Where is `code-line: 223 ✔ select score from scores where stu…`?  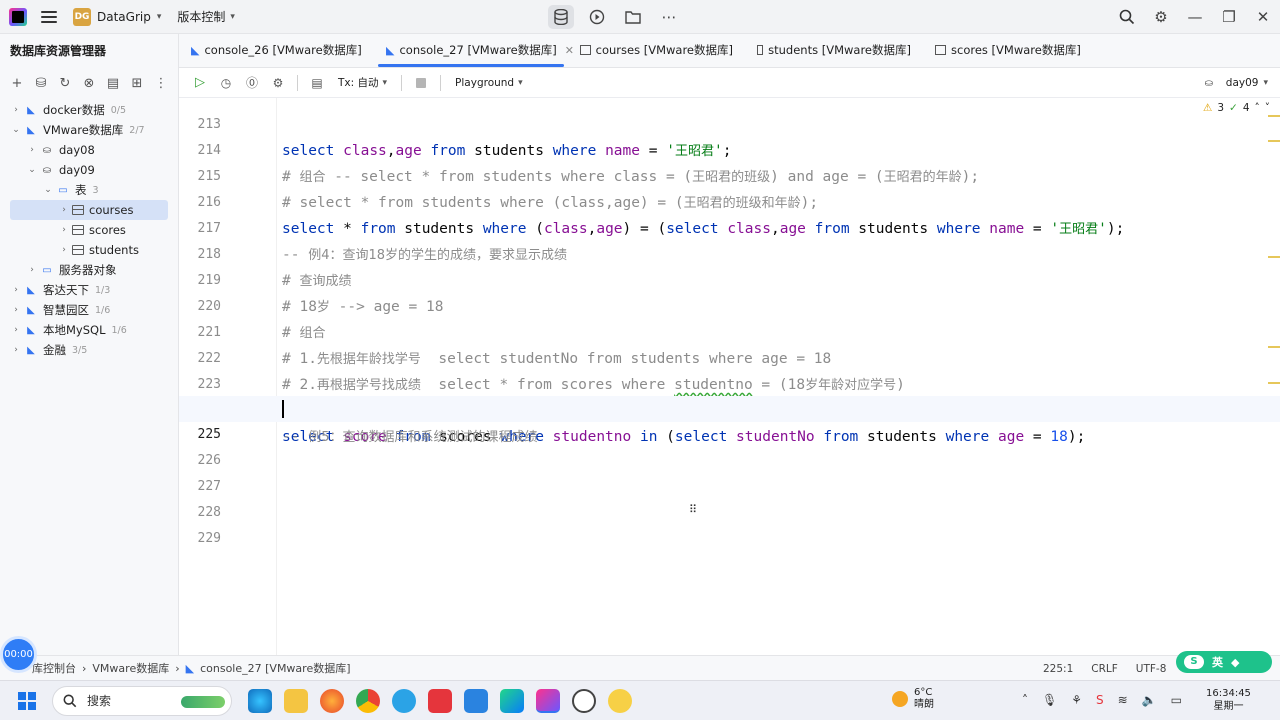
code-line: 223 ✔ select score from scores where stu… is located at coordinates (729, 395).